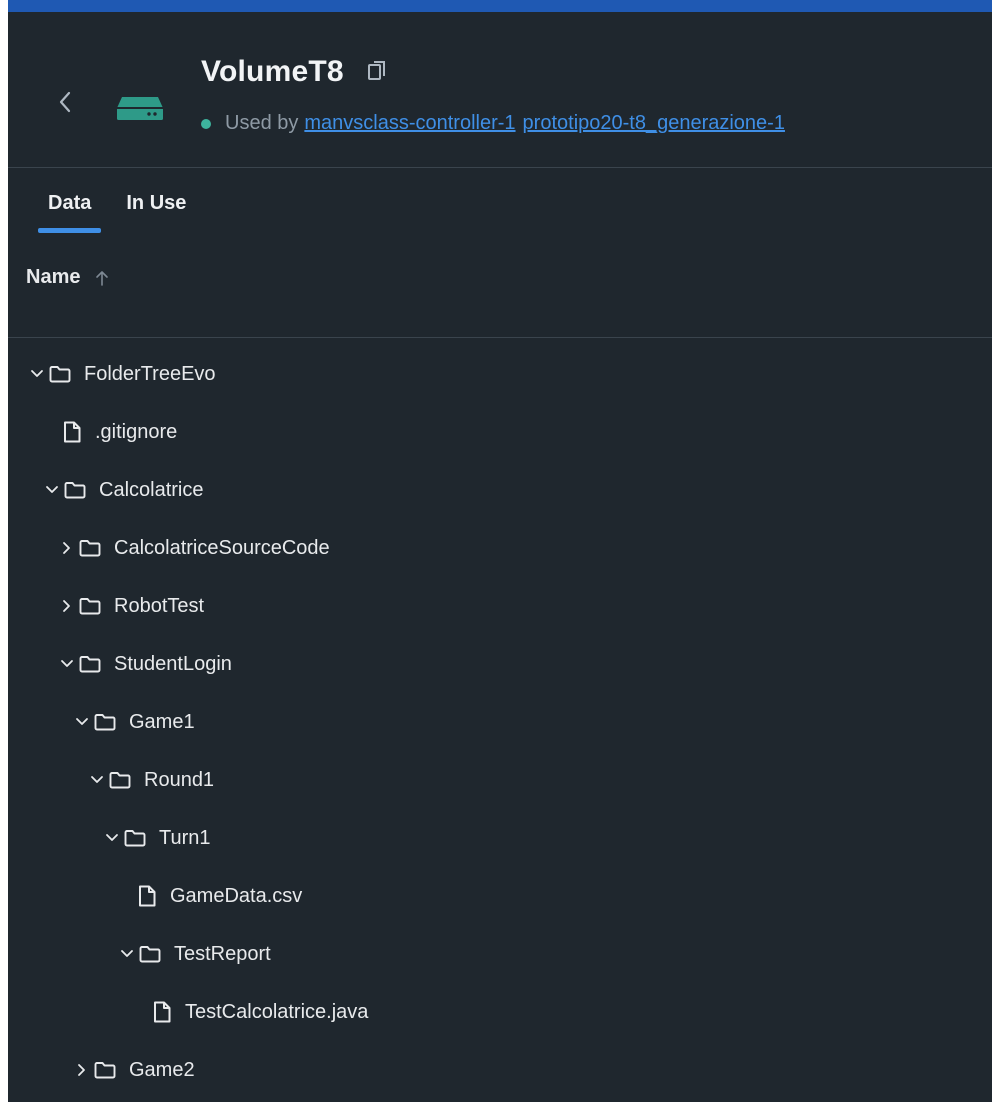 The image size is (992, 1102). I want to click on tree-row-file: GameData.csv, so click(210, 896).